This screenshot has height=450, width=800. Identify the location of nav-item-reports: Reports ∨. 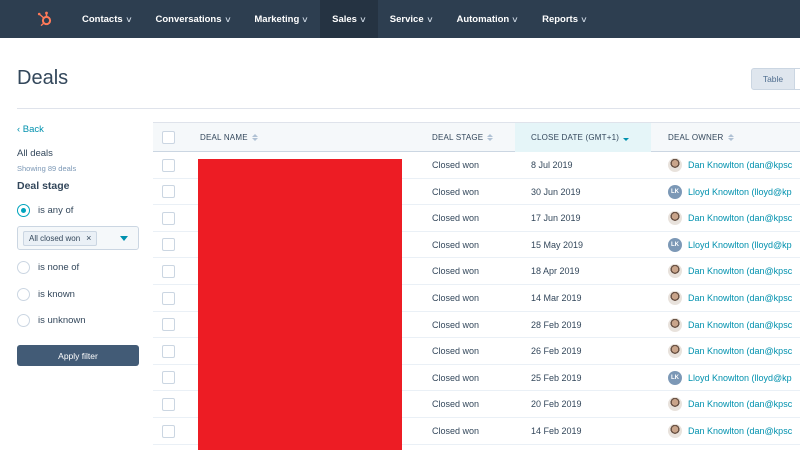
(564, 19).